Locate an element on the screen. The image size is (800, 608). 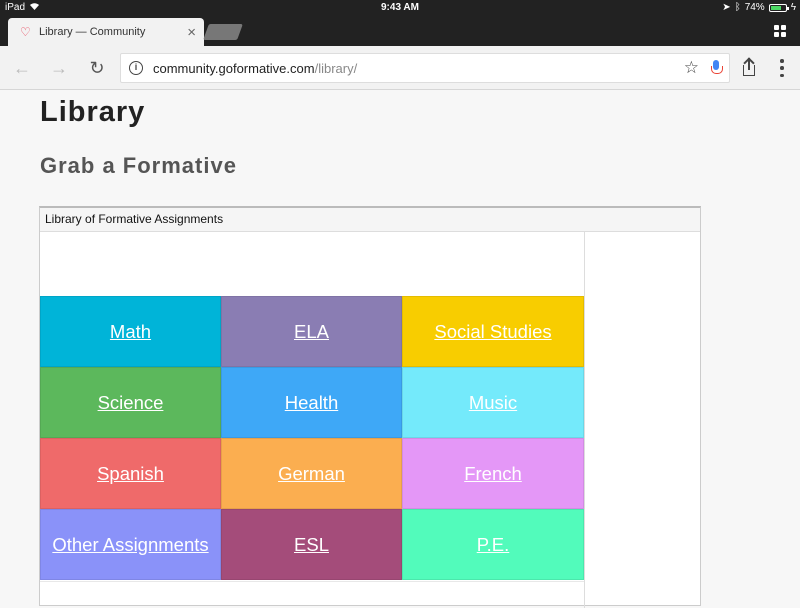
location-icon: ➤ is located at coordinates (726, 7).